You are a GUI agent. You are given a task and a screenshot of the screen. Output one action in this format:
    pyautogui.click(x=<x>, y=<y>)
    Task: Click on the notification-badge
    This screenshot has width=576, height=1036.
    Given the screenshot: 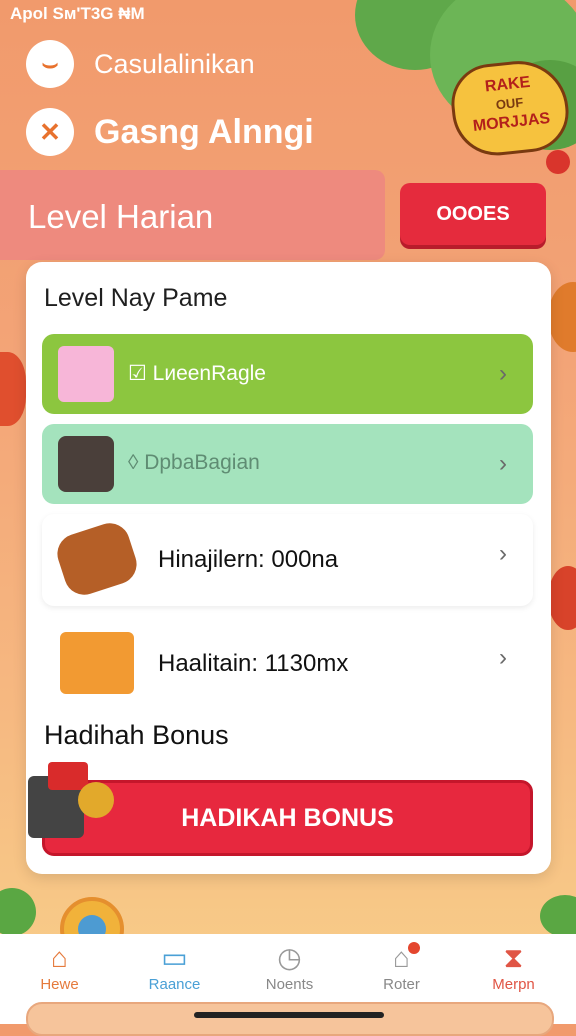 What is the action you would take?
    pyautogui.click(x=414, y=948)
    